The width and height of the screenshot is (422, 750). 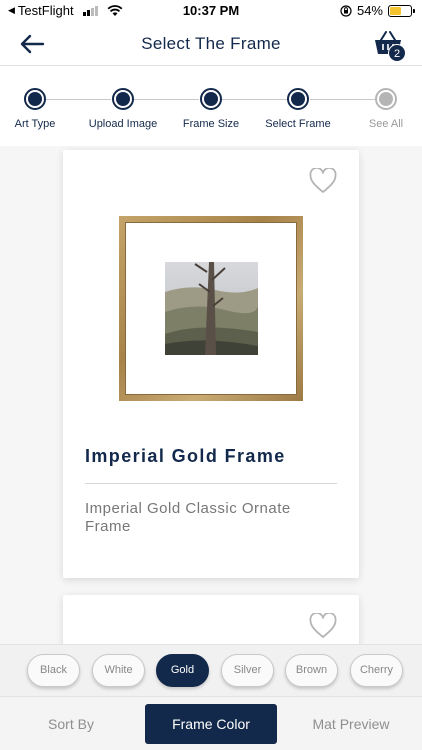 What do you see at coordinates (395, 10) in the screenshot?
I see `battery-level` at bounding box center [395, 10].